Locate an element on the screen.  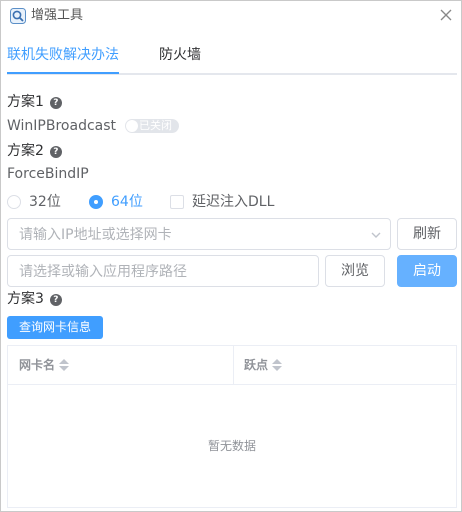
winipbroadcast-switch: 已关闭 is located at coordinates (152, 126).